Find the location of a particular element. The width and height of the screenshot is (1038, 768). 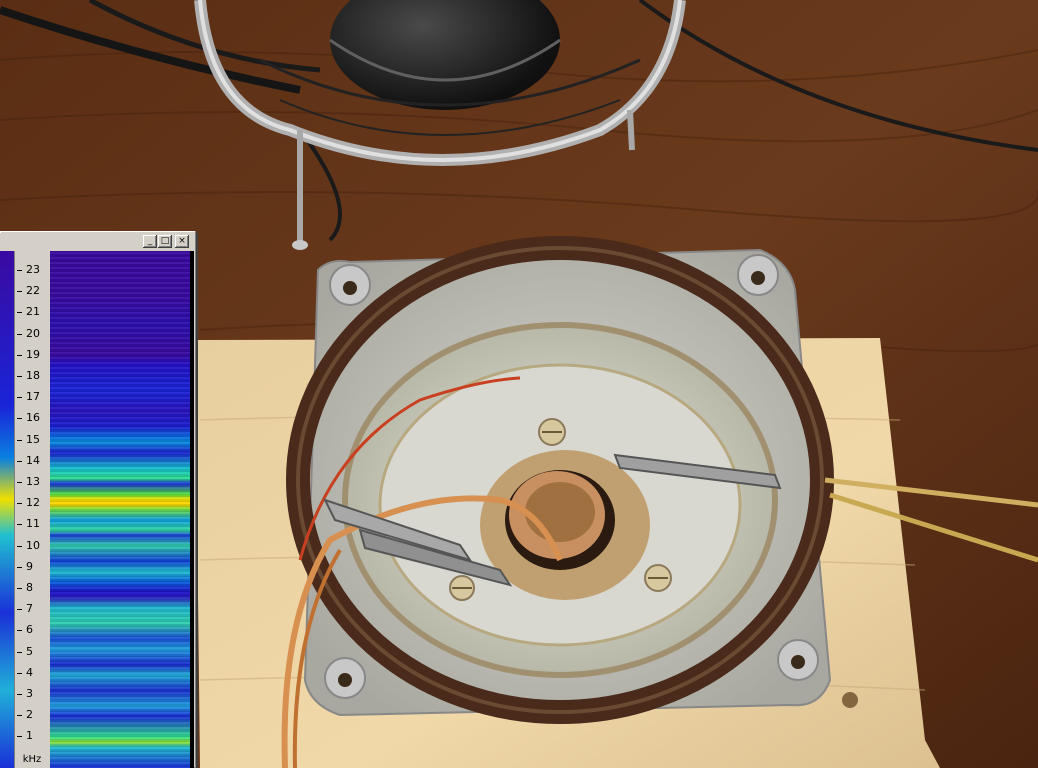

frequency-tick: 10 is located at coordinates (33, 546).